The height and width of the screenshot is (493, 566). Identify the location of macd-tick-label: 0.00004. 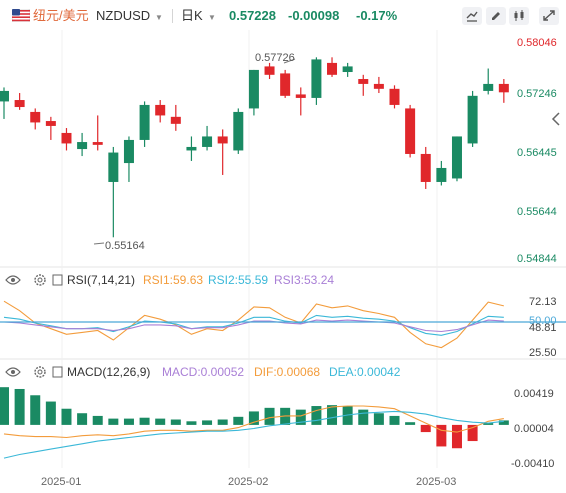
(534, 429).